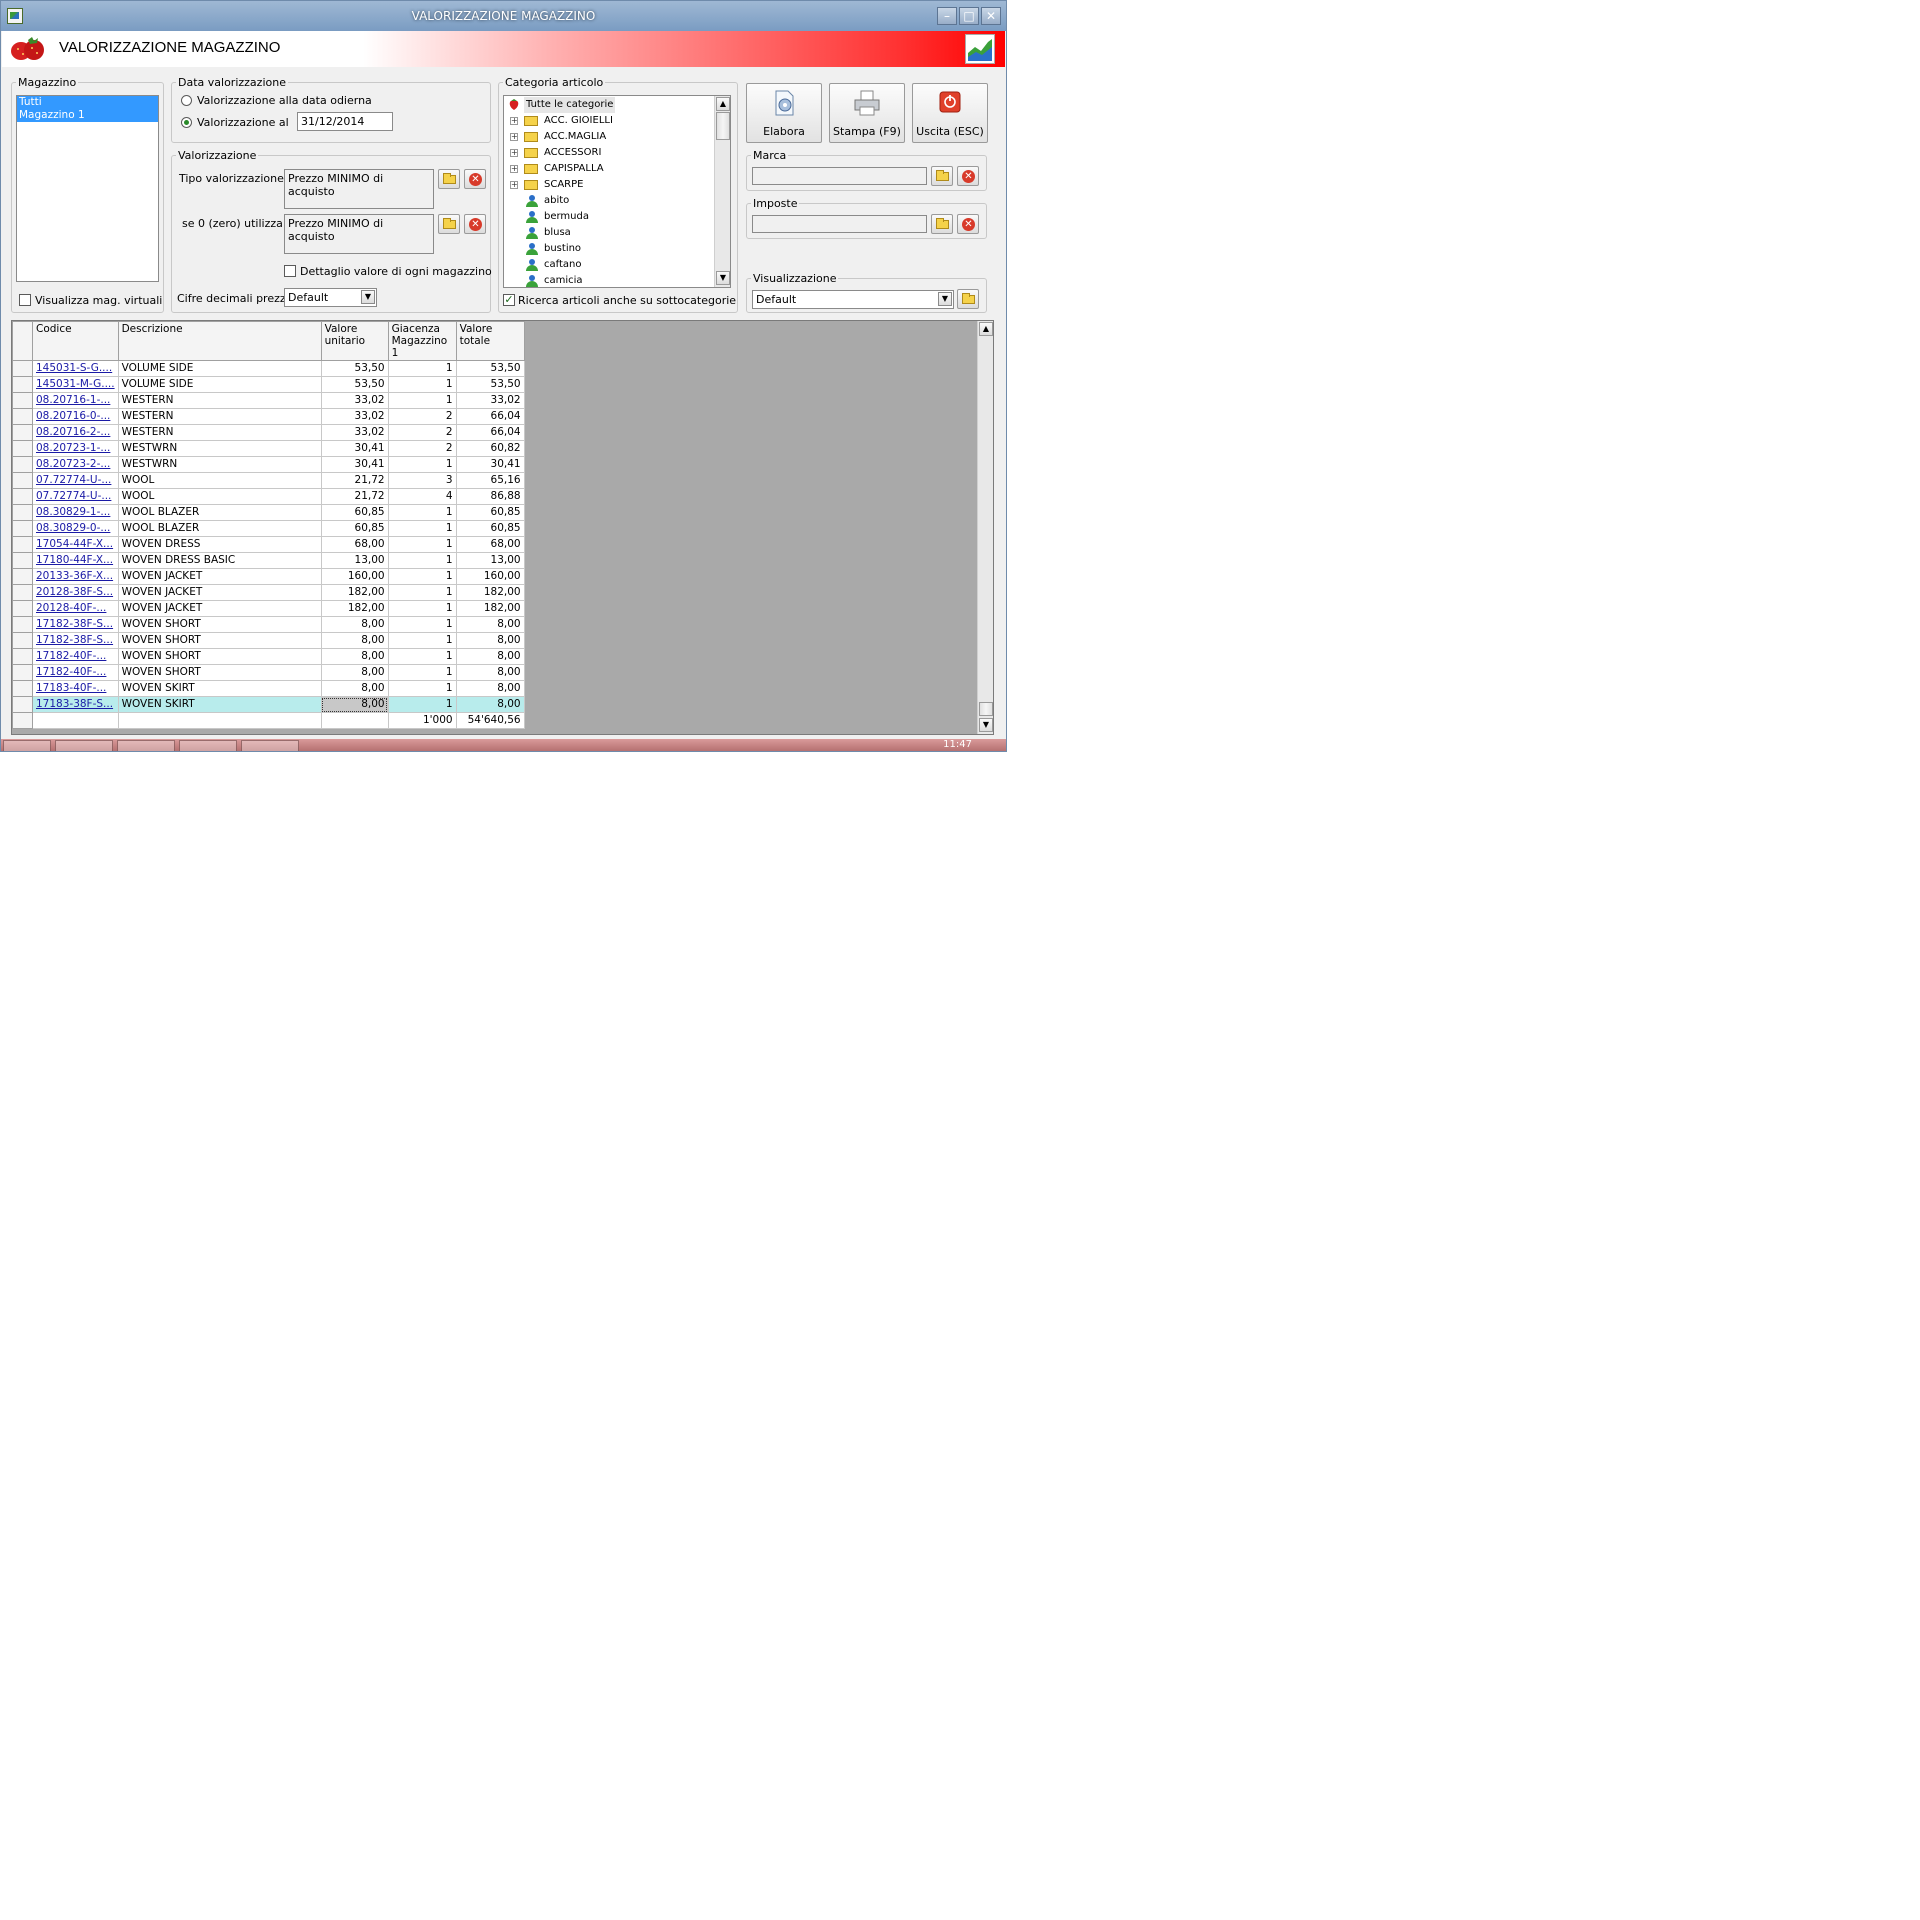  I want to click on table-row: 08.30829-1-... WOOL BLAZER 60,85 1 60,85, so click(268, 512).